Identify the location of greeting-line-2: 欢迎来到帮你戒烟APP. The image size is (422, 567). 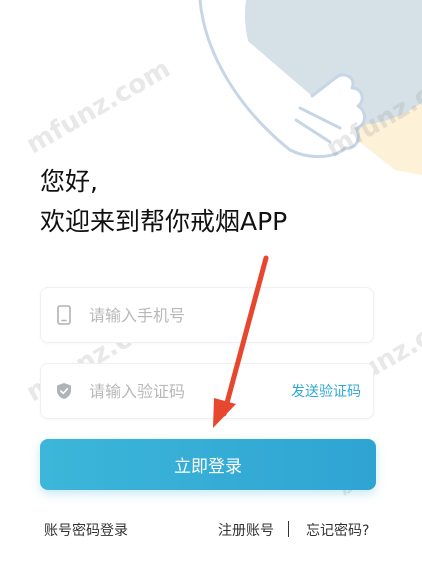
(164, 221).